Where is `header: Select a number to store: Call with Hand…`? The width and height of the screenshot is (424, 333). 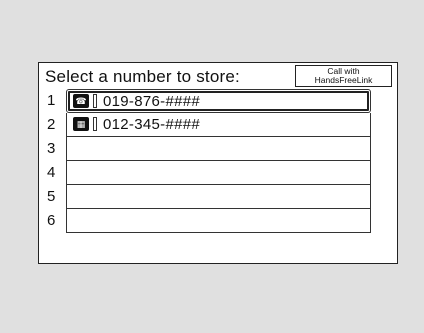 header: Select a number to store: Call with Hand… is located at coordinates (218, 76).